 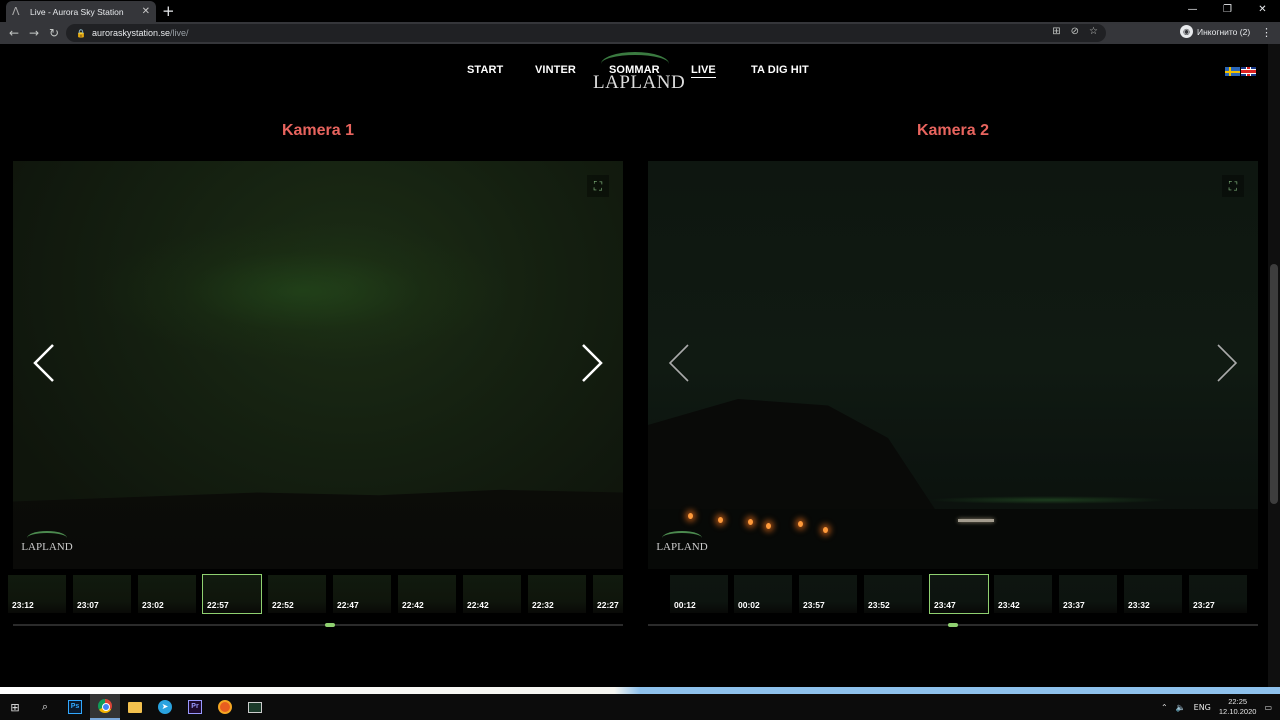 I want to click on lock-icon: 🔒, so click(x=81, y=33).